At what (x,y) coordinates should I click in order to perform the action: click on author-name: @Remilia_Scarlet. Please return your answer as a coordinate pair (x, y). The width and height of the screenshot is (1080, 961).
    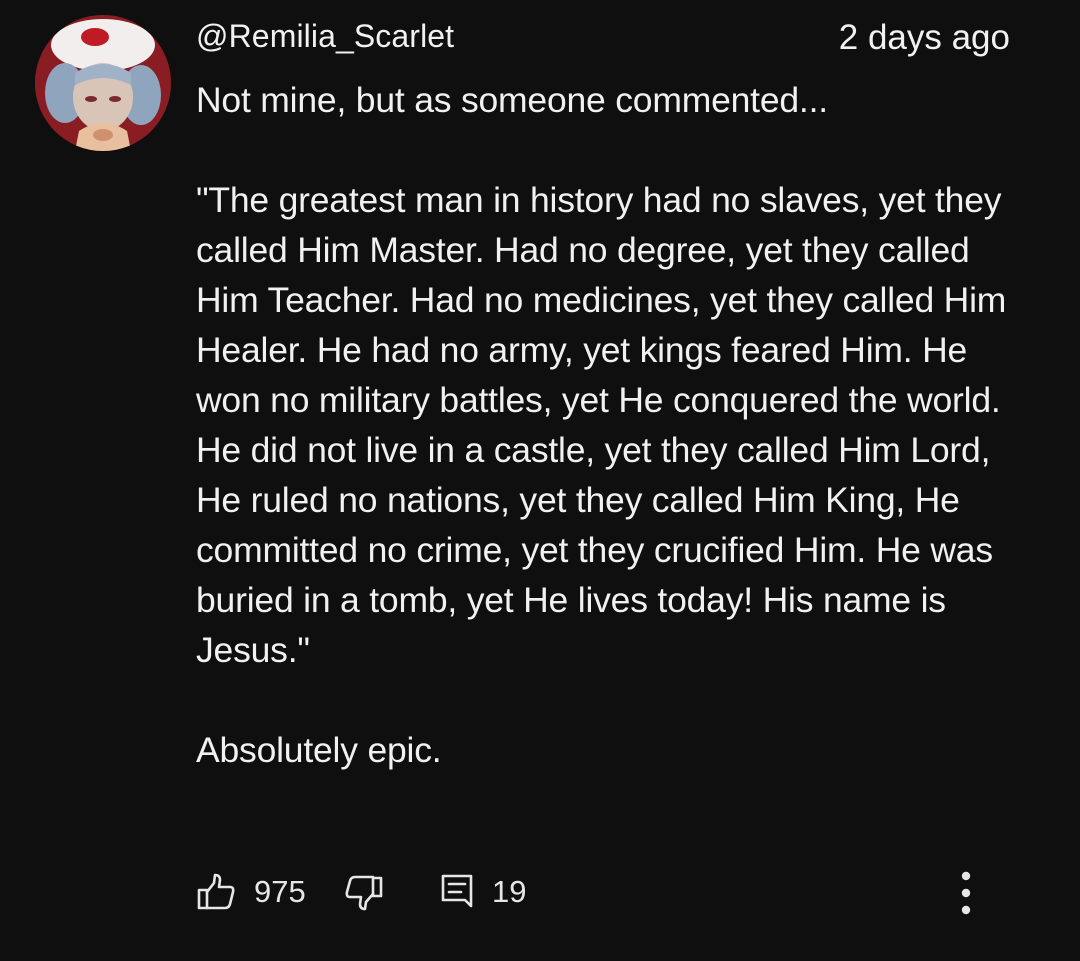
    Looking at the image, I should click on (325, 36).